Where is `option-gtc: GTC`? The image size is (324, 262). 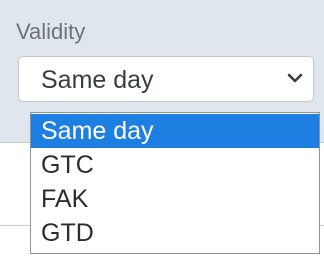 option-gtc: GTC is located at coordinates (175, 165).